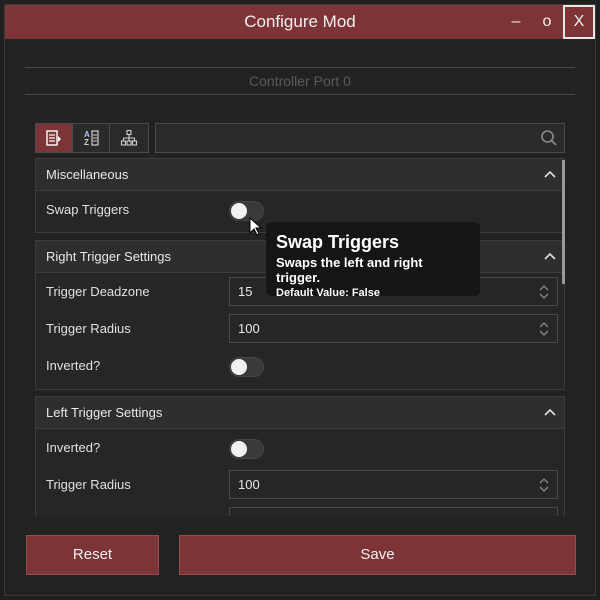 This screenshot has width=600, height=600. I want to click on controller-port-title: Controller Port 0, so click(300, 81).